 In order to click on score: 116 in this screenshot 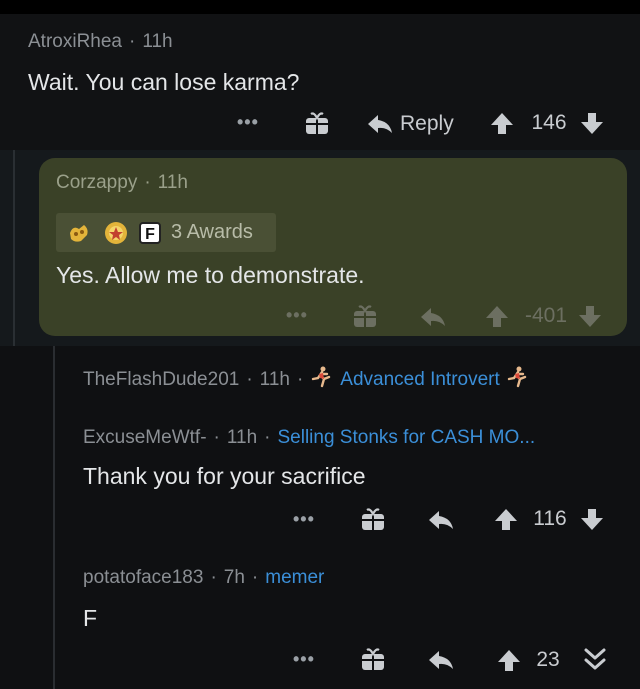, I will do `click(550, 518)`.